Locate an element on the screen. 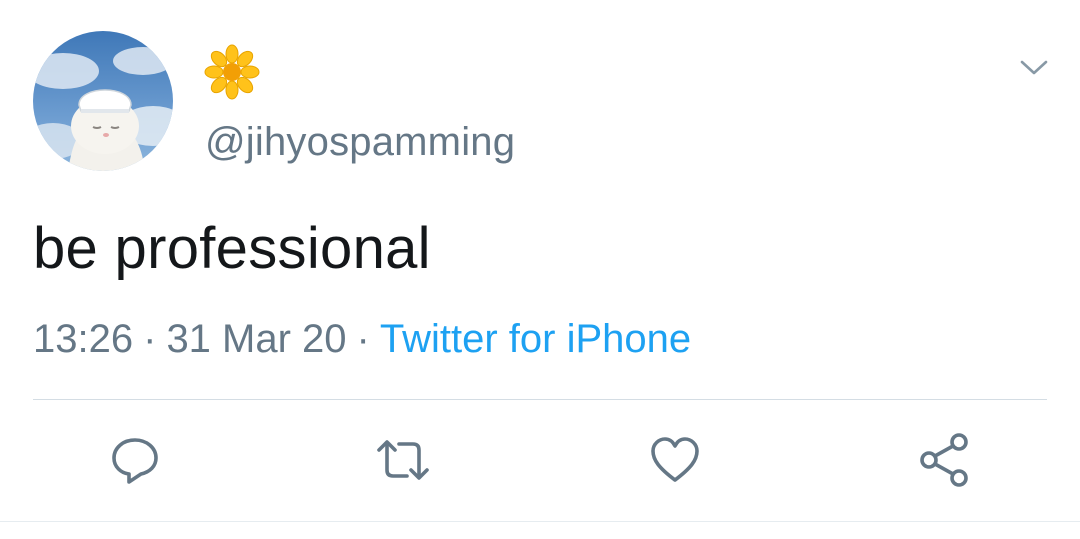 The width and height of the screenshot is (1080, 539). tweet-time: 13:26 is located at coordinates (83, 339).